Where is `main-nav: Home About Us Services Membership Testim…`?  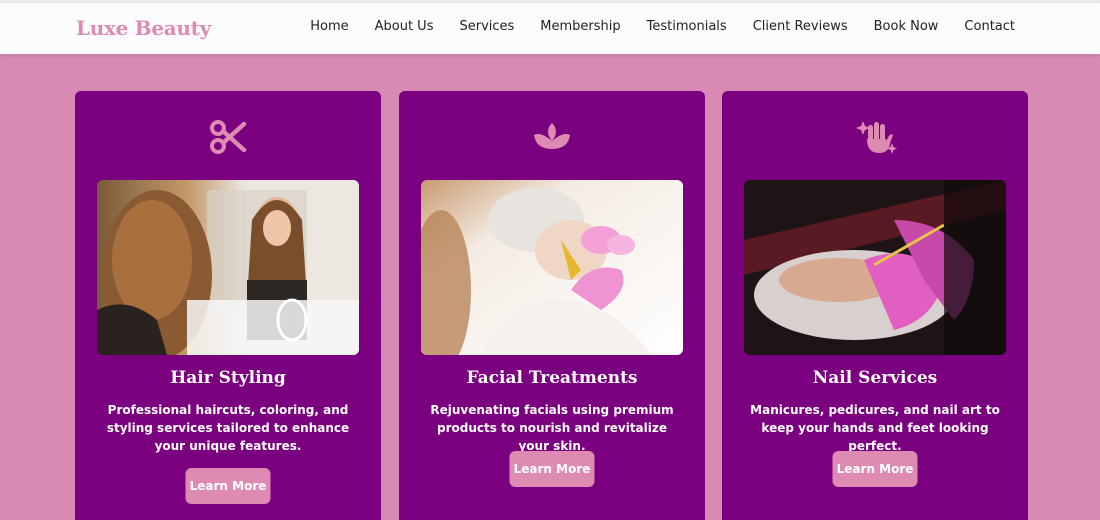 main-nav: Home About Us Services Membership Testim… is located at coordinates (649, 26).